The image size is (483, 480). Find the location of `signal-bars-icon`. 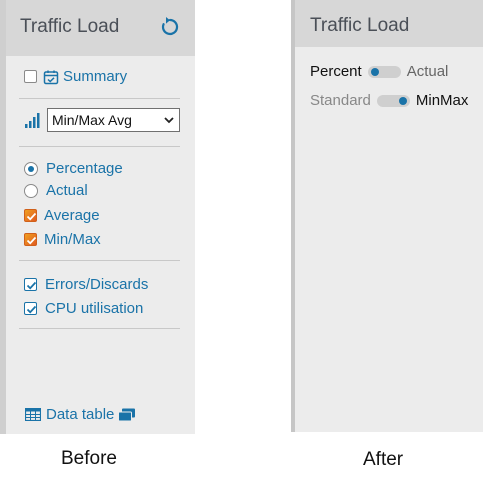

signal-bars-icon is located at coordinates (32, 120).